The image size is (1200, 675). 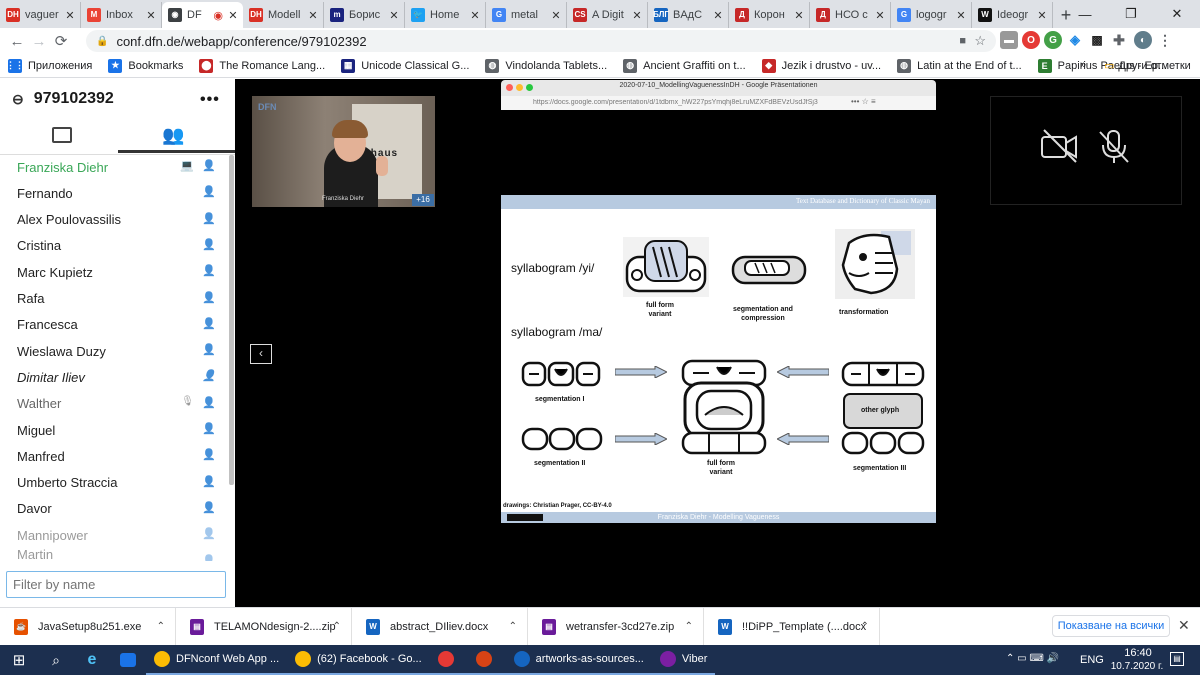 What do you see at coordinates (683, 660) in the screenshot?
I see `taskbar-app: Viber` at bounding box center [683, 660].